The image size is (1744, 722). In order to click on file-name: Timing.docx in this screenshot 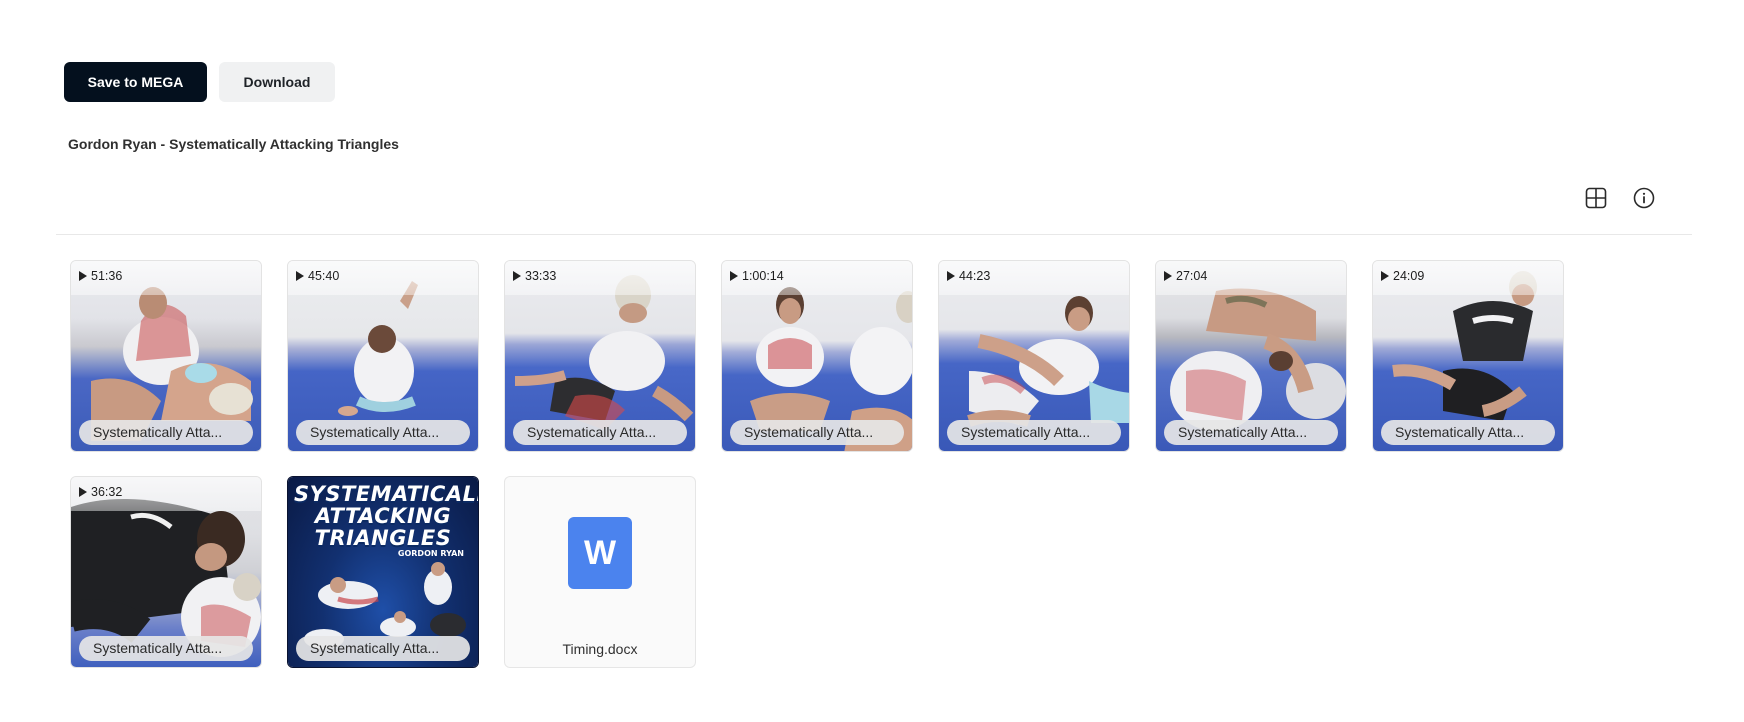, I will do `click(600, 649)`.